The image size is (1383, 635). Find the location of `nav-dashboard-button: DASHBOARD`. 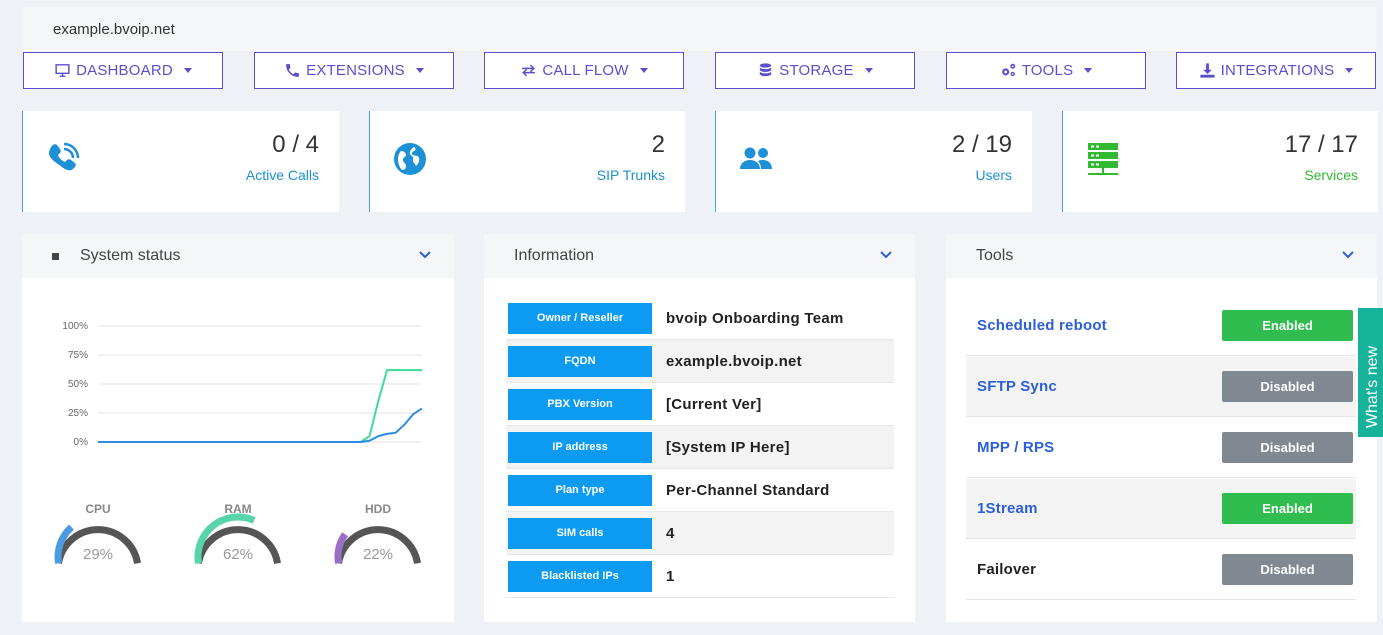

nav-dashboard-button: DASHBOARD is located at coordinates (123, 70).